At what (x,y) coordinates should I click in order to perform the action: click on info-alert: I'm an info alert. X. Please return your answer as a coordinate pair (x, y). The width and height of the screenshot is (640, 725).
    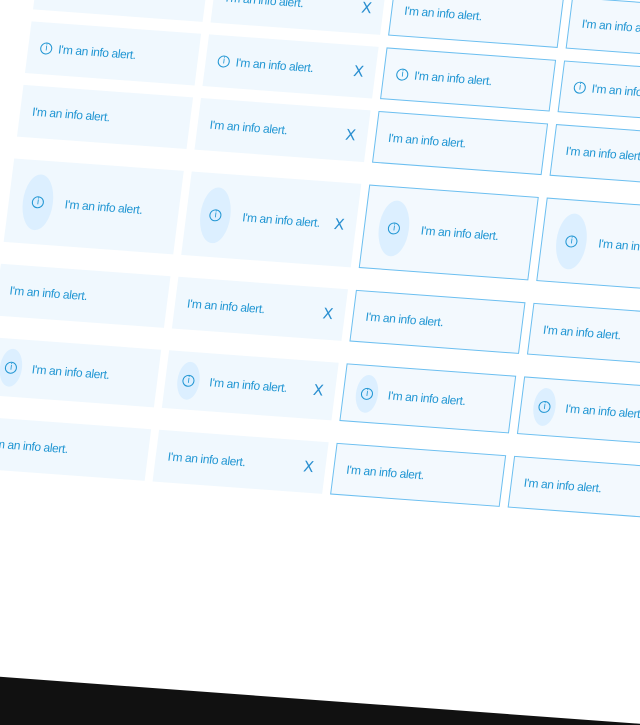
    Looking at the image, I should click on (240, 461).